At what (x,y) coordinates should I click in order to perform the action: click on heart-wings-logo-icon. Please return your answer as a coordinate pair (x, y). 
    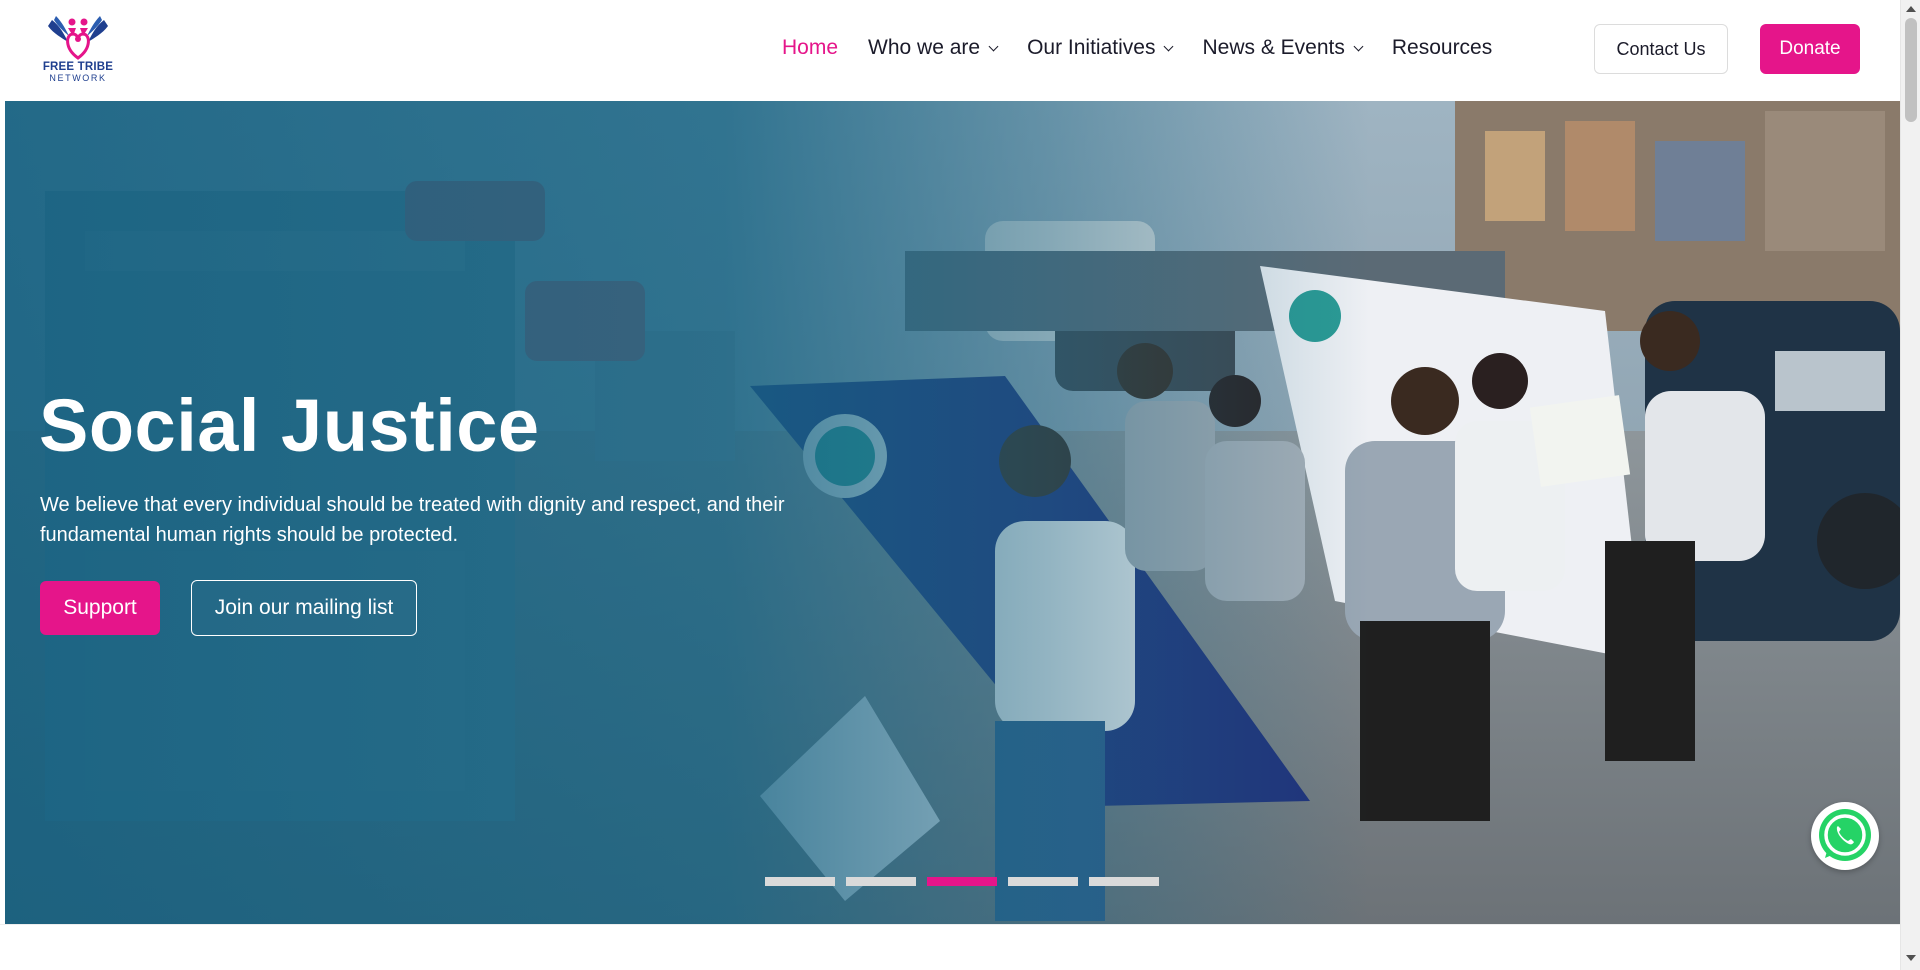
    Looking at the image, I should click on (78, 38).